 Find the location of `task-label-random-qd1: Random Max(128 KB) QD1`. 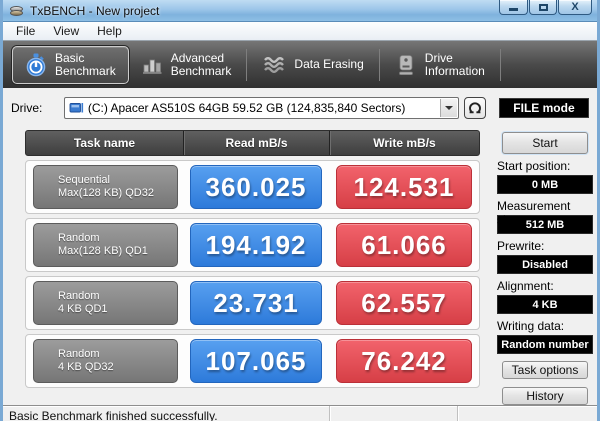

task-label-random-qd1: Random Max(128 KB) QD1 is located at coordinates (105, 245).